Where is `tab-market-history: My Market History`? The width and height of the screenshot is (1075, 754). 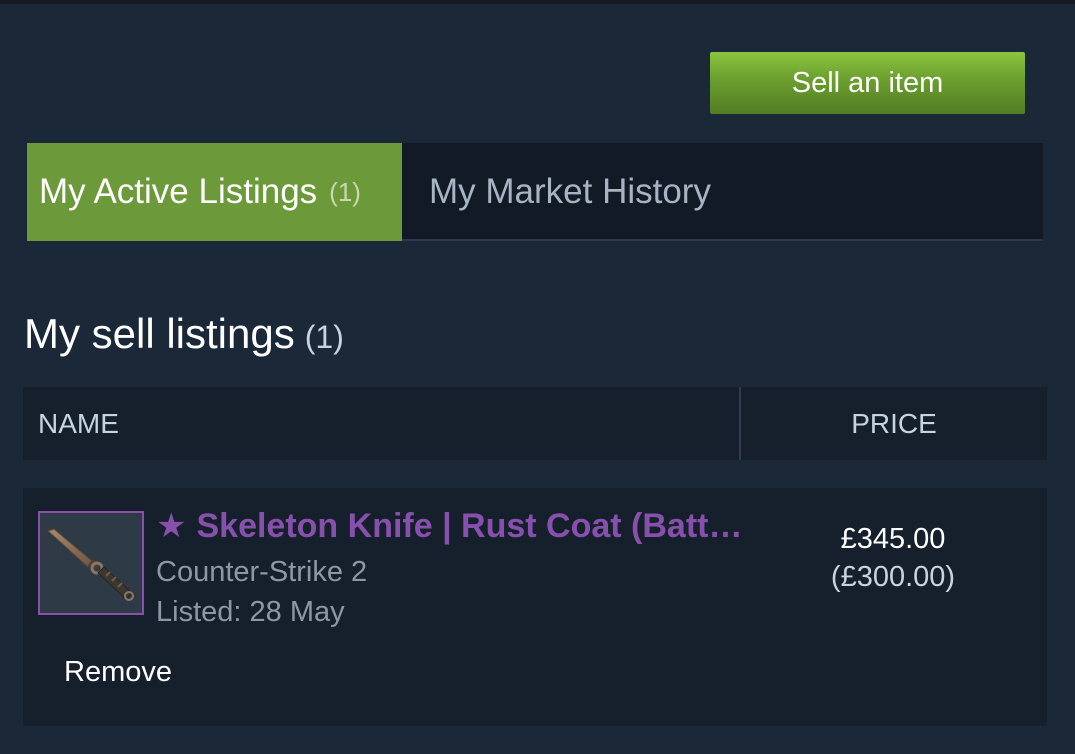
tab-market-history: My Market History is located at coordinates (556, 192).